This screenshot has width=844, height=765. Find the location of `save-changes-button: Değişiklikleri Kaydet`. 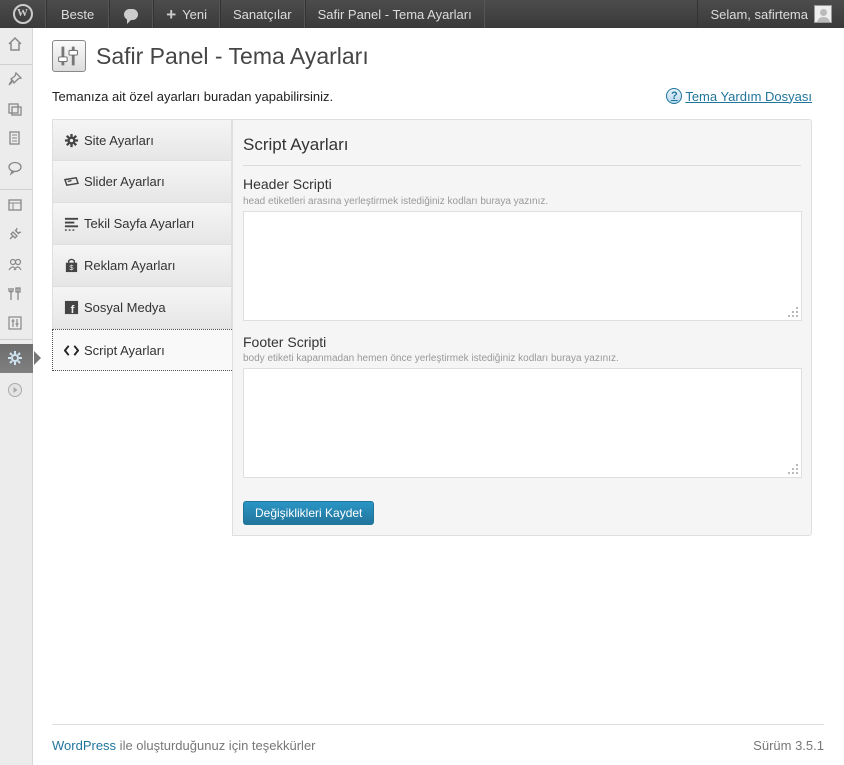

save-changes-button: Değişiklikleri Kaydet is located at coordinates (309, 513).